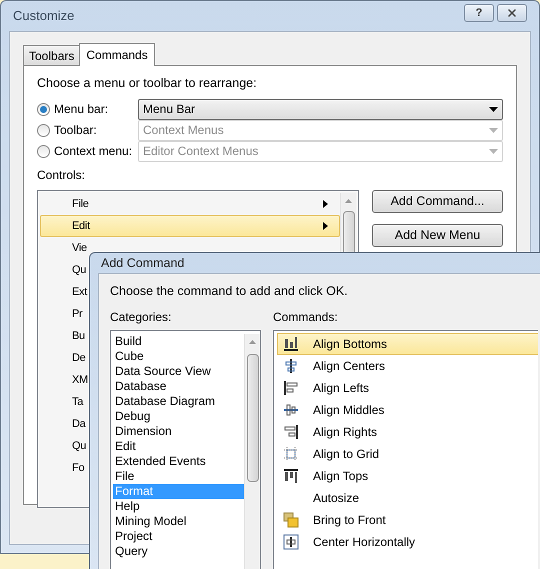 The height and width of the screenshot is (569, 540). Describe the element at coordinates (117, 54) in the screenshot. I see `tab: Commands` at that location.